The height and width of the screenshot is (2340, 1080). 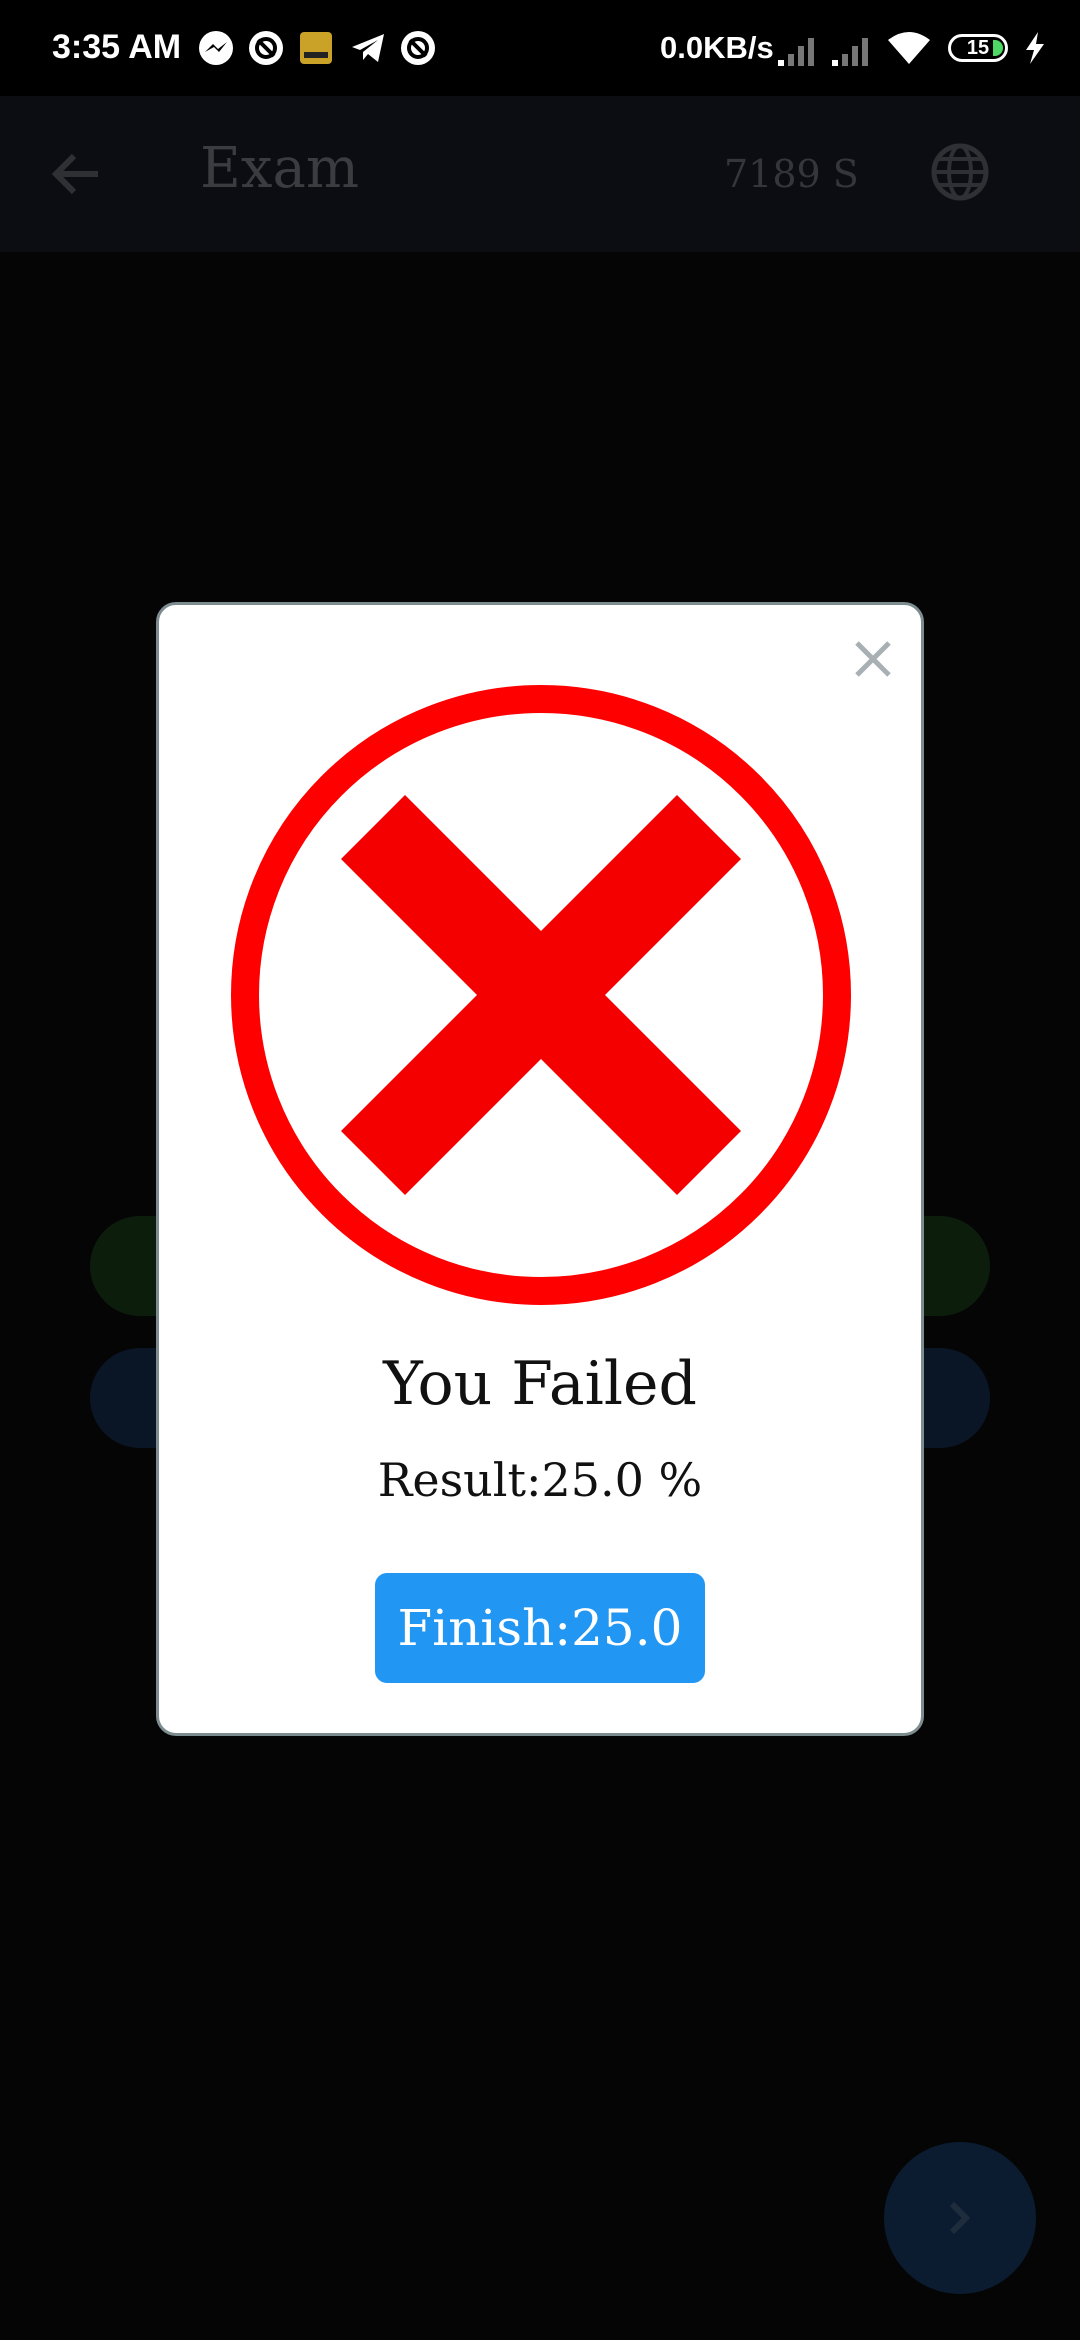 I want to click on chevron-right-icon, so click(x=960, y=2218).